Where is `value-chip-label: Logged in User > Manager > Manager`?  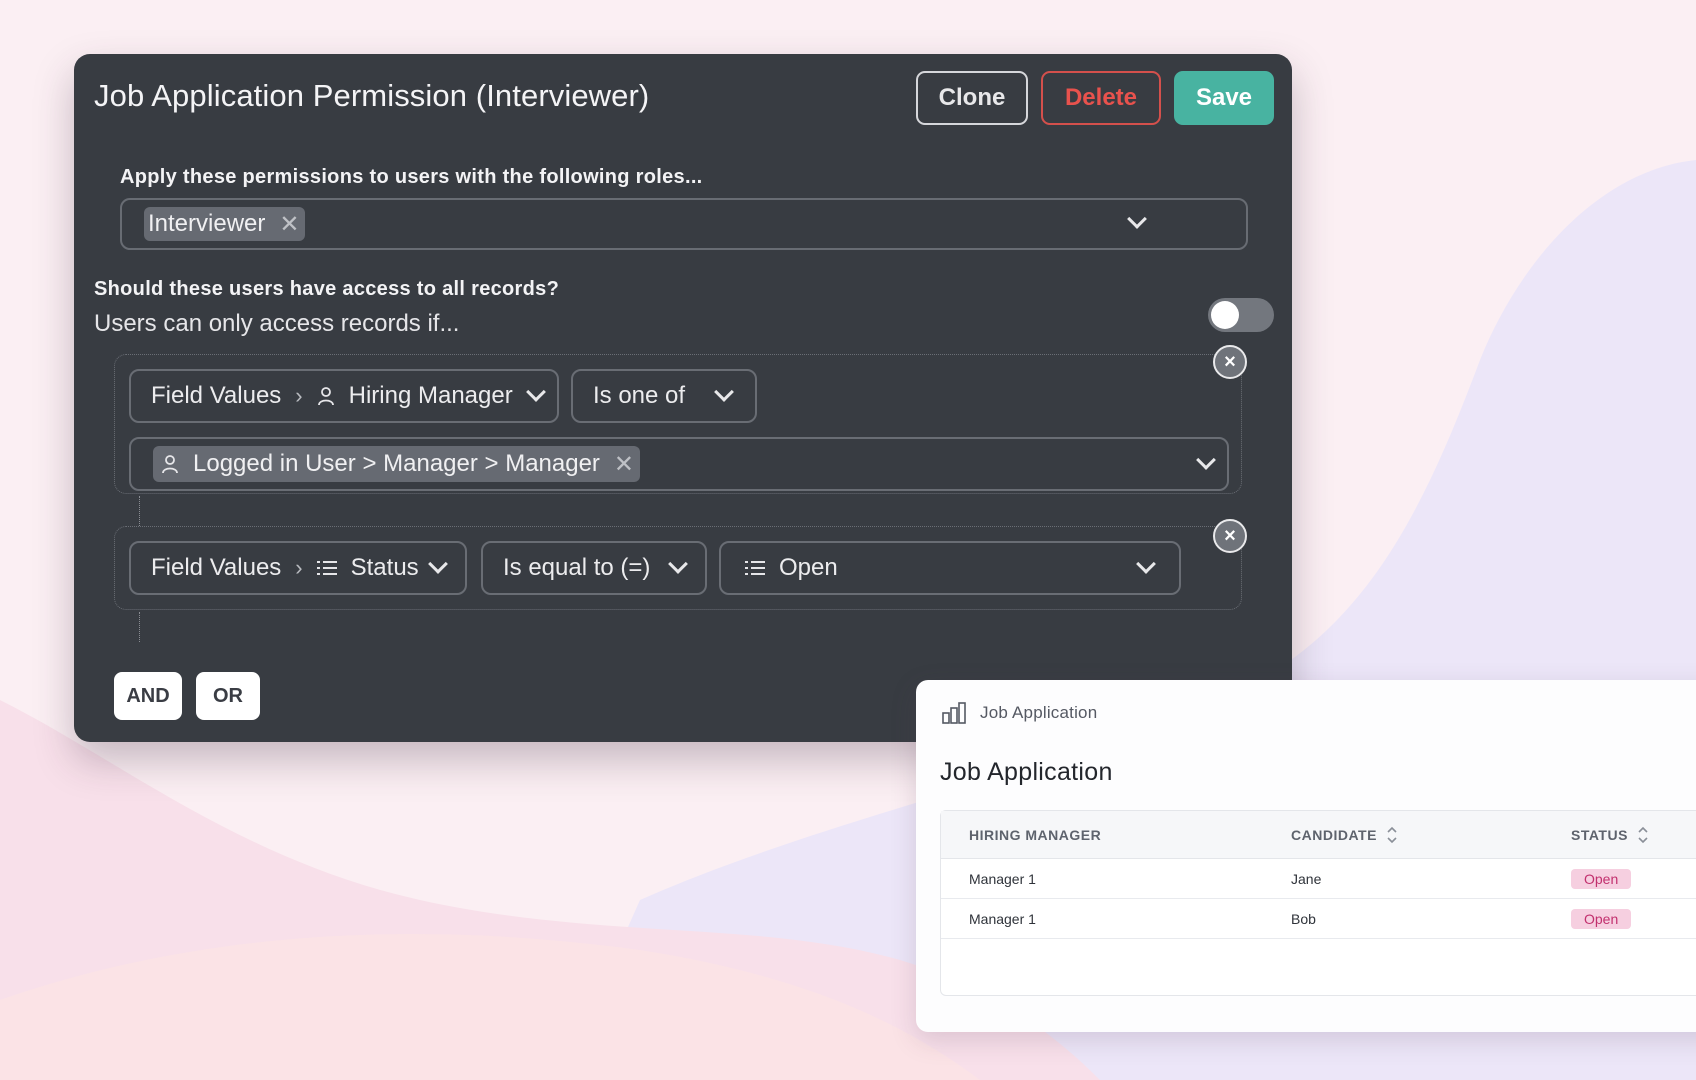 value-chip-label: Logged in User > Manager > Manager is located at coordinates (396, 463).